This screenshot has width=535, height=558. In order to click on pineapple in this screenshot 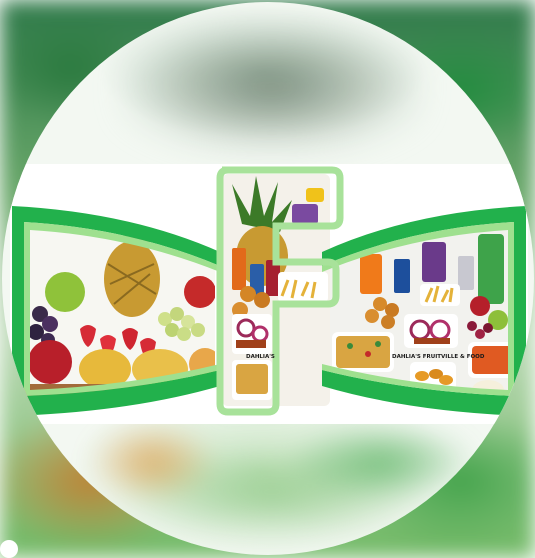, I will do `click(132, 266)`.